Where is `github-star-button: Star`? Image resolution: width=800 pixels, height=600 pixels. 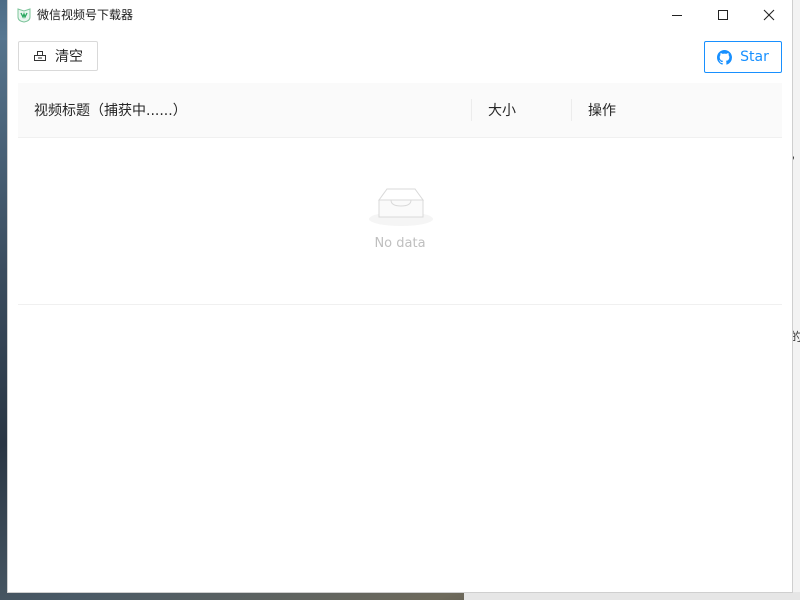
github-star-button: Star is located at coordinates (743, 57).